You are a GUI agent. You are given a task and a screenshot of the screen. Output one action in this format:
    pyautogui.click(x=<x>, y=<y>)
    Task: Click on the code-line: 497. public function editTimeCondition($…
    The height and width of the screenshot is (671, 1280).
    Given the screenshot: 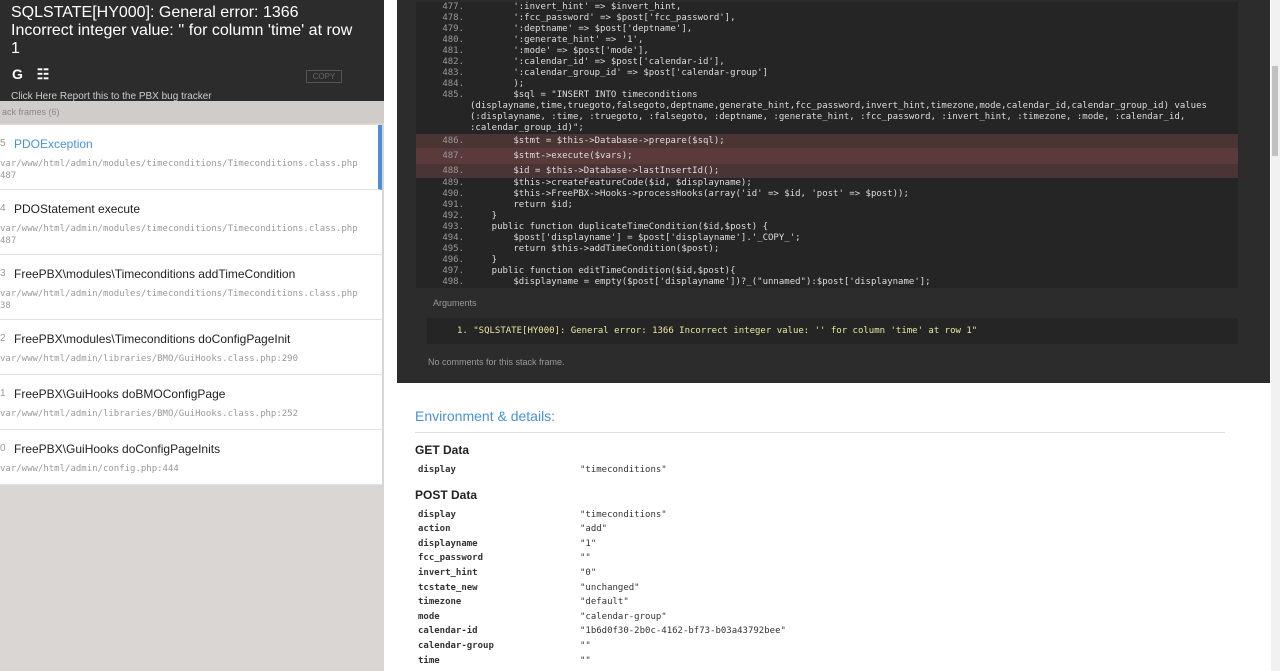 What is the action you would take?
    pyautogui.click(x=827, y=271)
    